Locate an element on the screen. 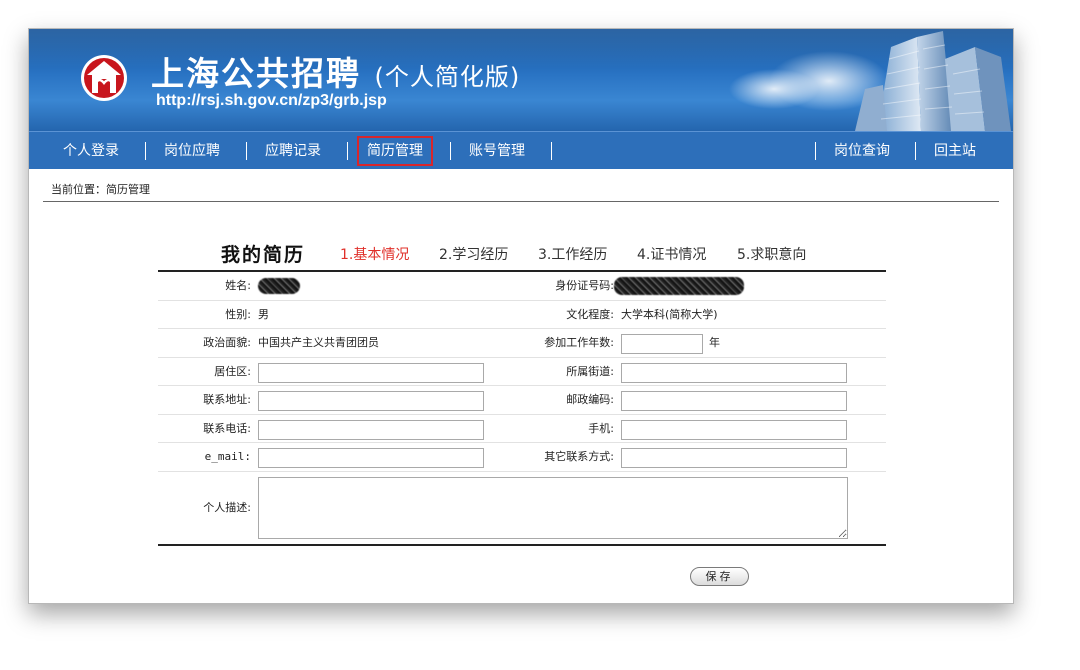 The width and height of the screenshot is (1080, 670). description-textarea is located at coordinates (553, 507).